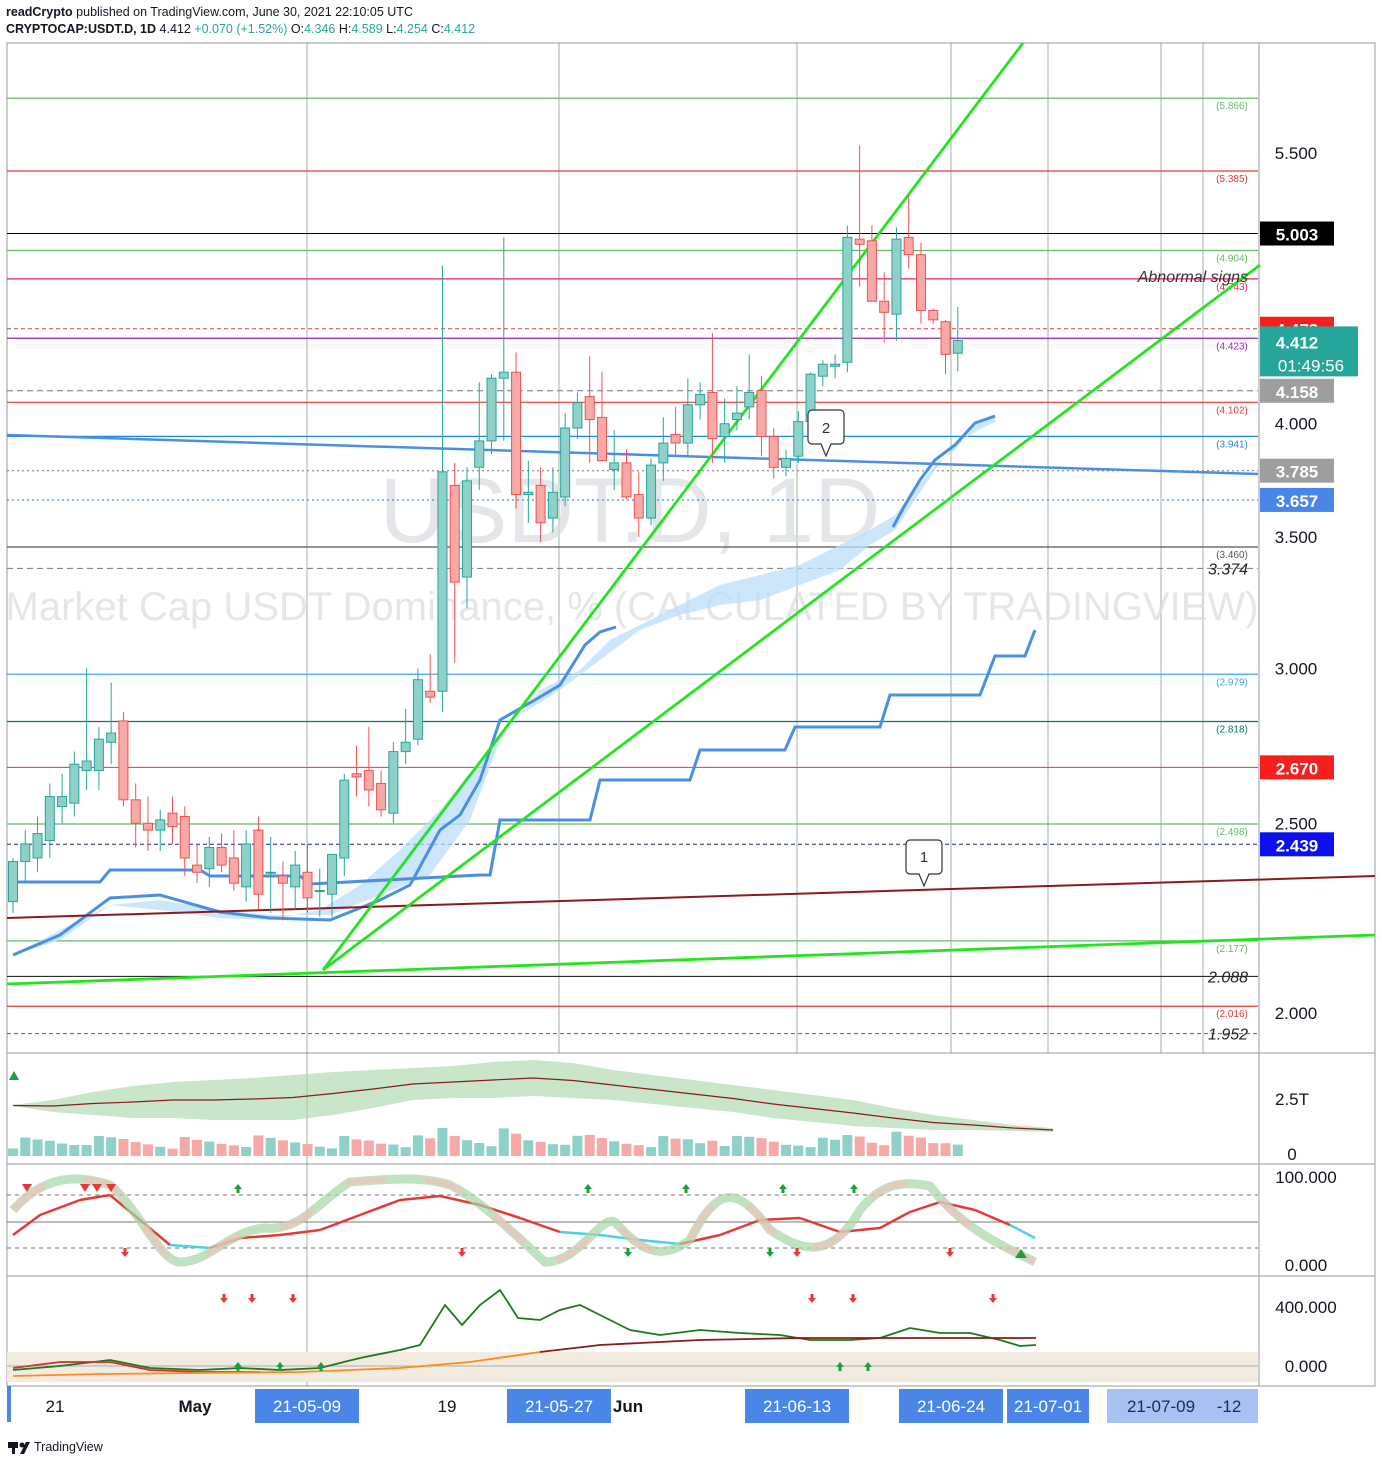 The image size is (1382, 1467). Describe the element at coordinates (1232, 346) in the screenshot. I see `support-level-label: (4.423)` at that location.